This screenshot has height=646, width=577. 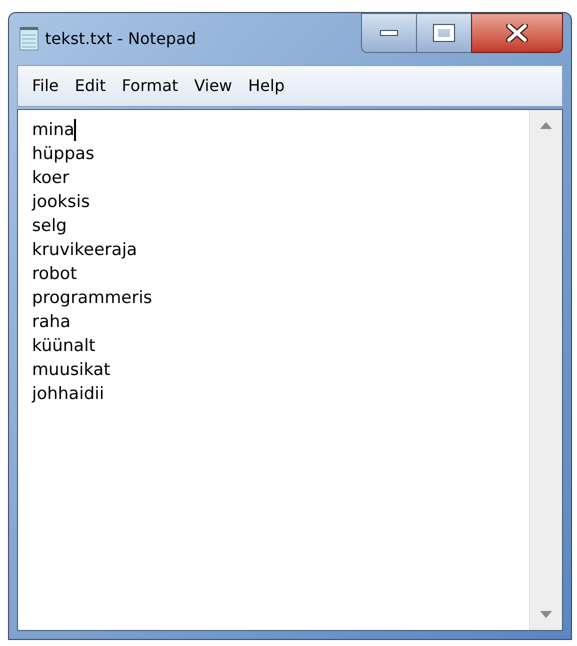 What do you see at coordinates (49, 226) in the screenshot?
I see `text-line: selg` at bounding box center [49, 226].